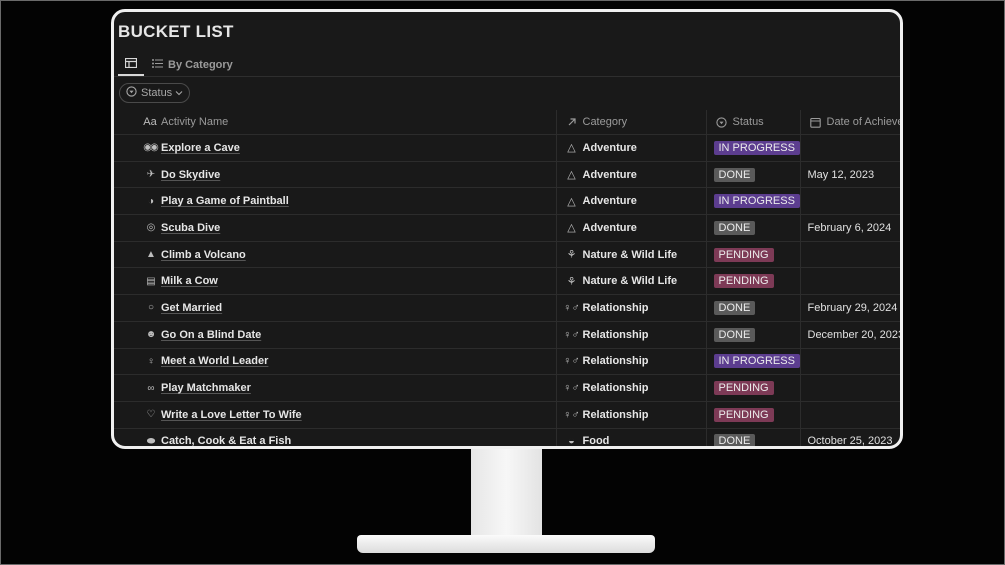  I want to click on activity-name-cell: ◑ Play a Game of Paintball, so click(335, 201).